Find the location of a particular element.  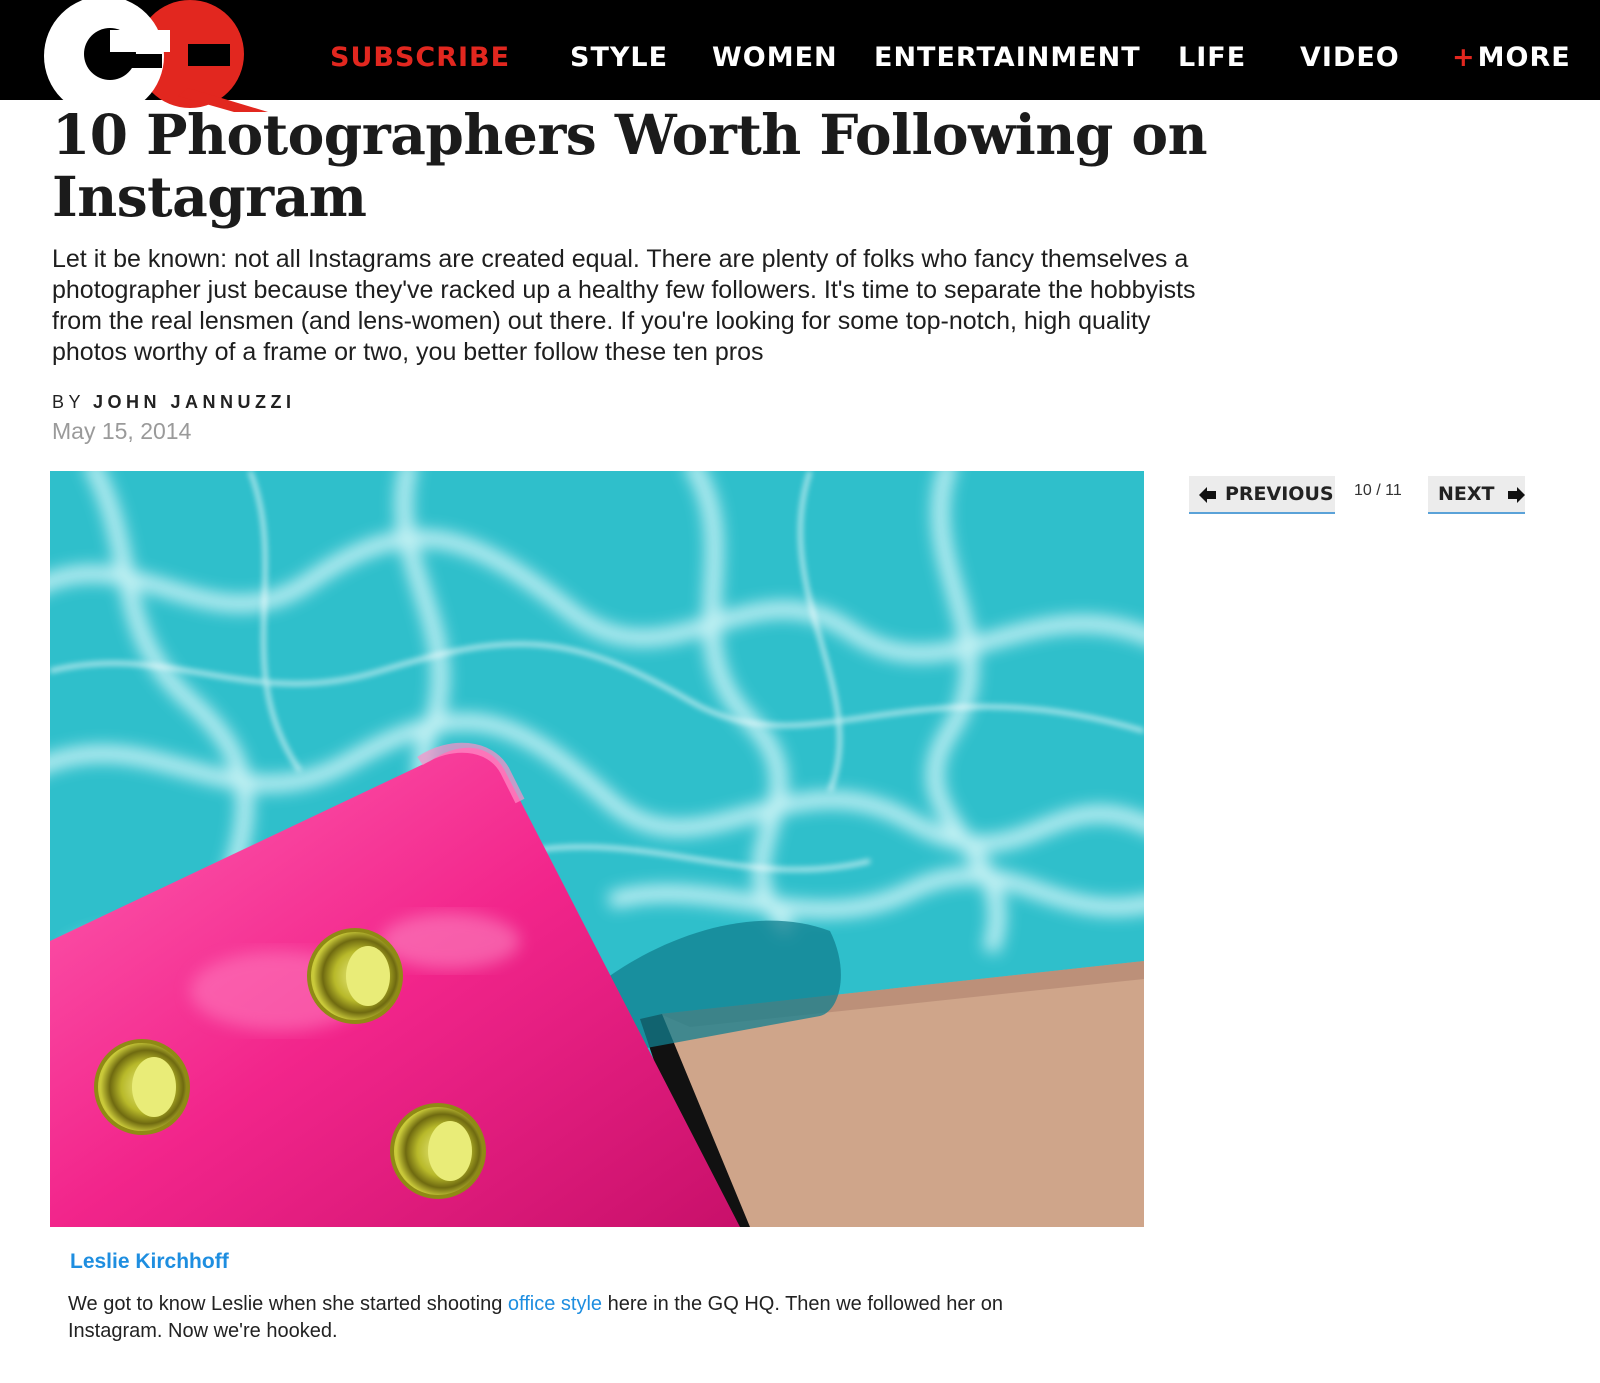

next-label: NEXT is located at coordinates (1466, 494).